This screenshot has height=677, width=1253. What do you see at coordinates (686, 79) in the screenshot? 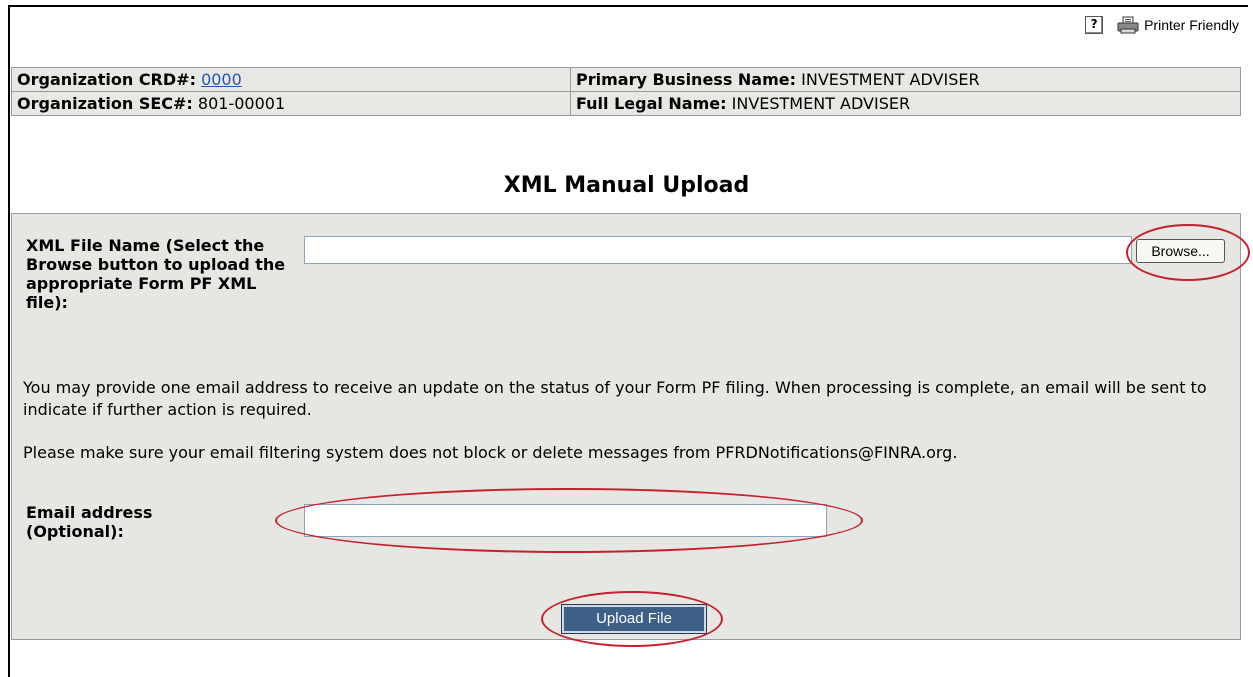
I see `primary-name-label: Primary Business Name:` at bounding box center [686, 79].